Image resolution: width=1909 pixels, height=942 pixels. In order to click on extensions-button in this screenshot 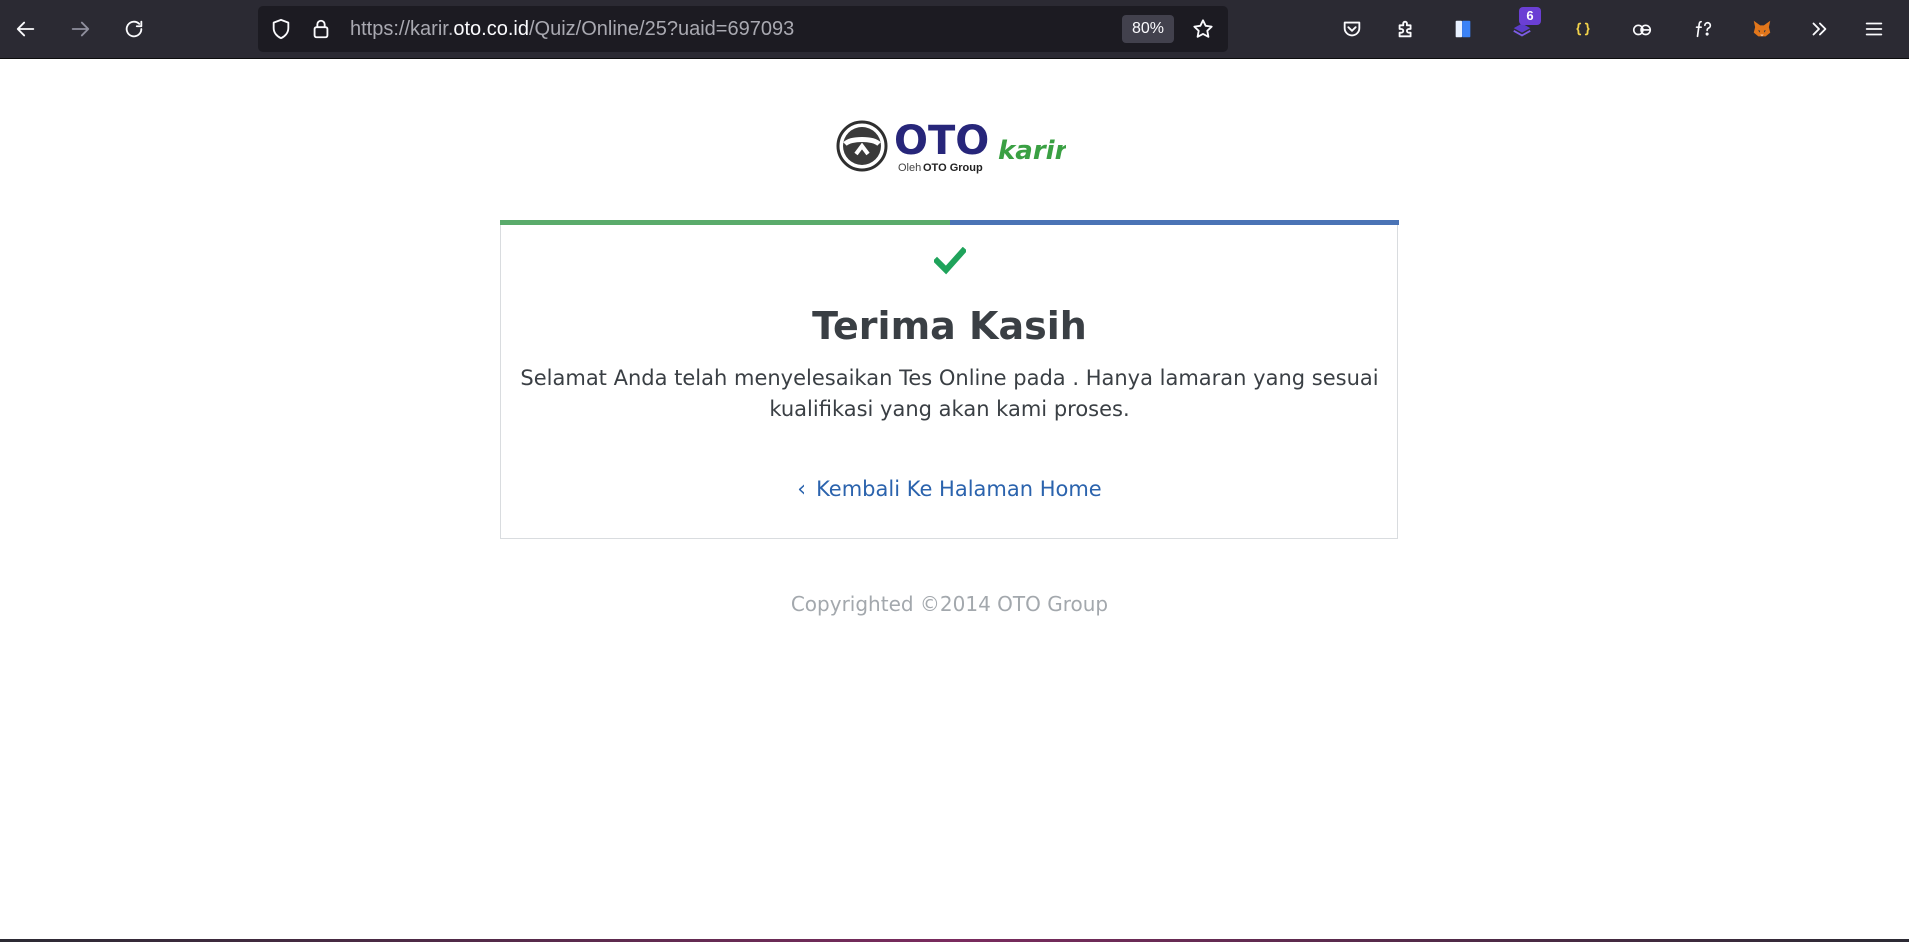, I will do `click(1406, 29)`.